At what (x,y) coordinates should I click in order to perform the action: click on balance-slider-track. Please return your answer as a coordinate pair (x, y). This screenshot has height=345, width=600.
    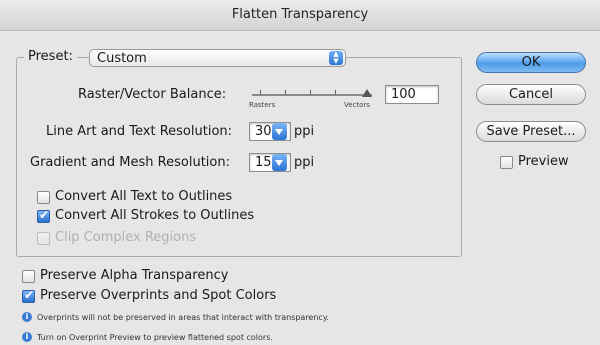
    Looking at the image, I should click on (312, 95).